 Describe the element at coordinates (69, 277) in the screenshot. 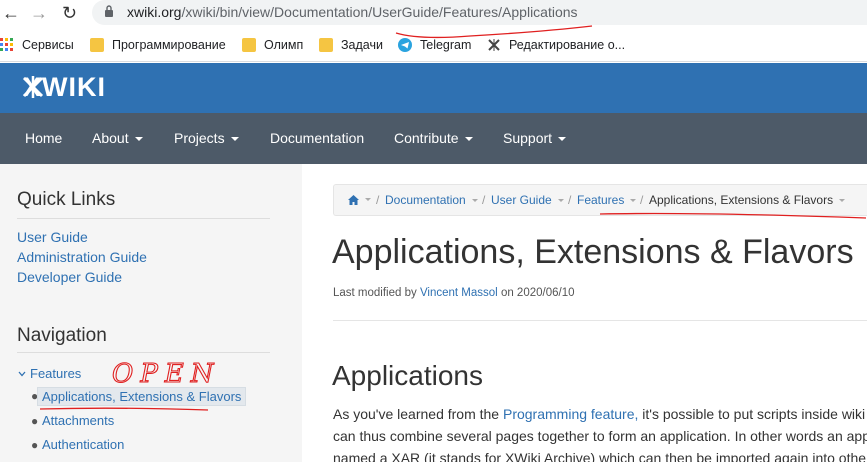

I see `quick-link-developer-guide: Developer Guide` at that location.